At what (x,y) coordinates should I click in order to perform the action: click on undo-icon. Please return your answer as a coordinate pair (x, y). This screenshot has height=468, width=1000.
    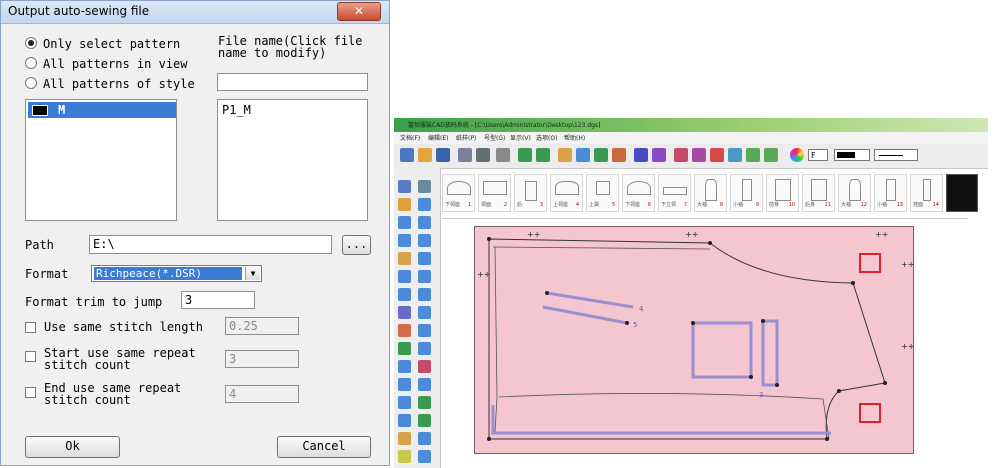
    Looking at the image, I should click on (525, 155).